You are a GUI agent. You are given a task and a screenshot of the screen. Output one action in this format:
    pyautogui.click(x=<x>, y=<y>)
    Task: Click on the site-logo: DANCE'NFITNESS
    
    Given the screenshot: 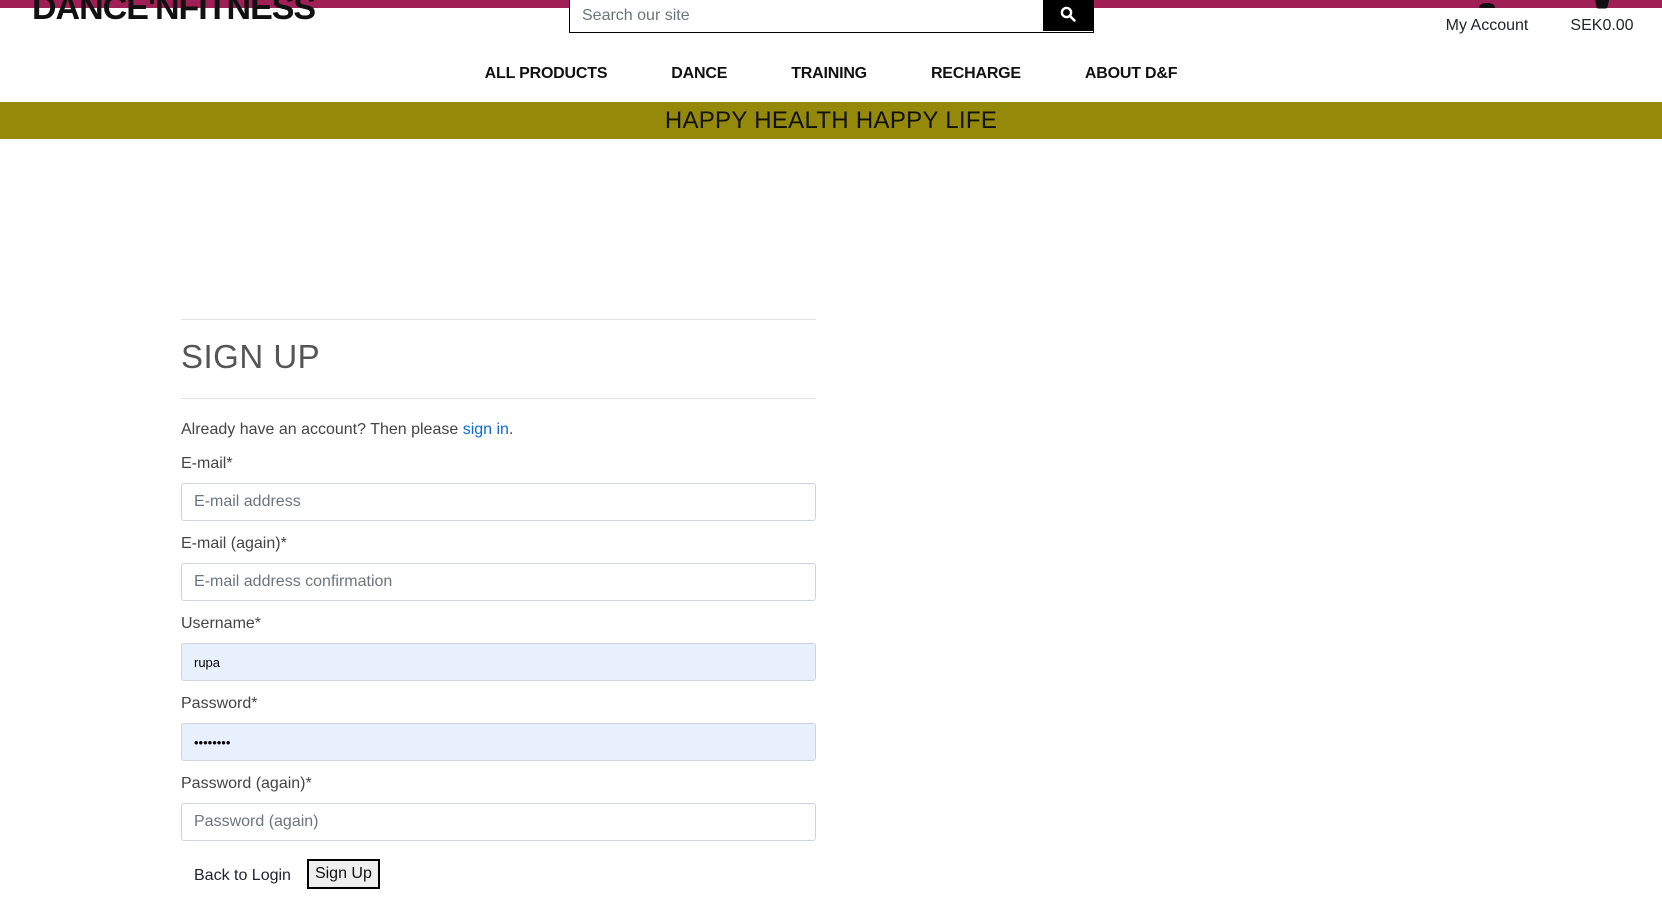 What is the action you would take?
    pyautogui.click(x=174, y=14)
    